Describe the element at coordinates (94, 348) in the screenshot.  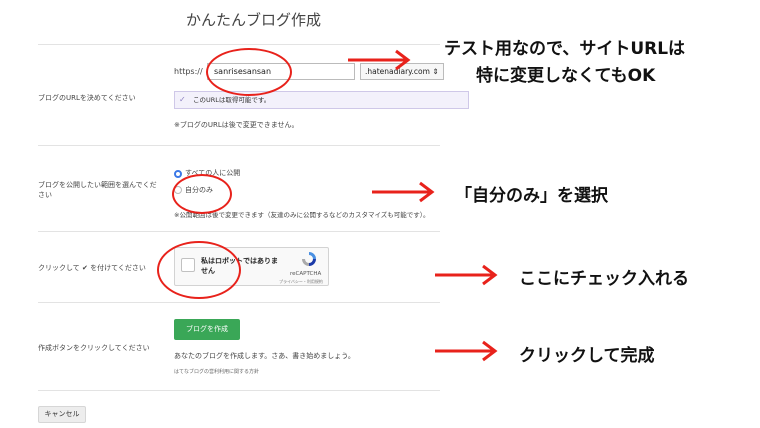
I see `create-section-label: 作成ボタンをクリックしてください` at that location.